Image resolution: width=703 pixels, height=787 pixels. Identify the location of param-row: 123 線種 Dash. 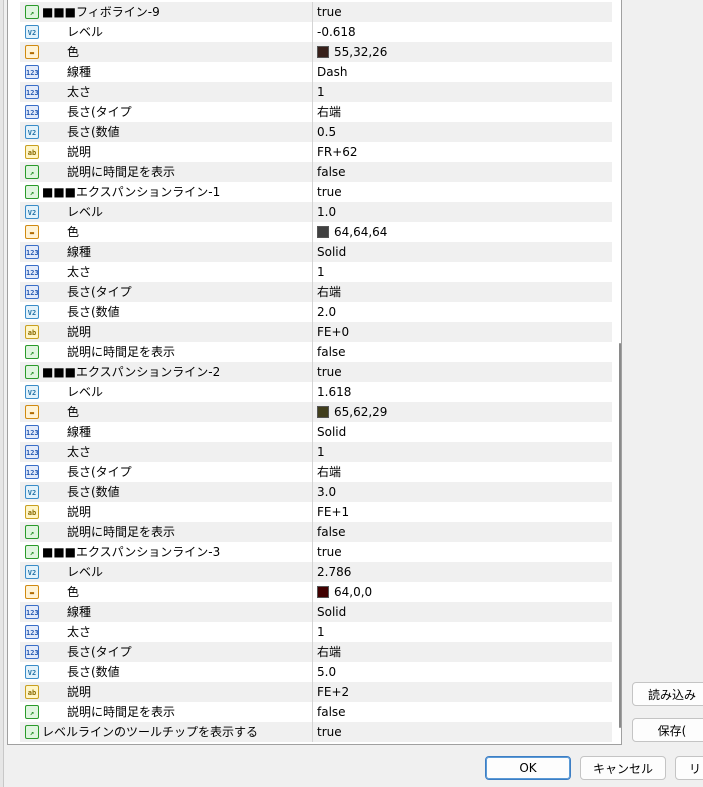
(316, 72).